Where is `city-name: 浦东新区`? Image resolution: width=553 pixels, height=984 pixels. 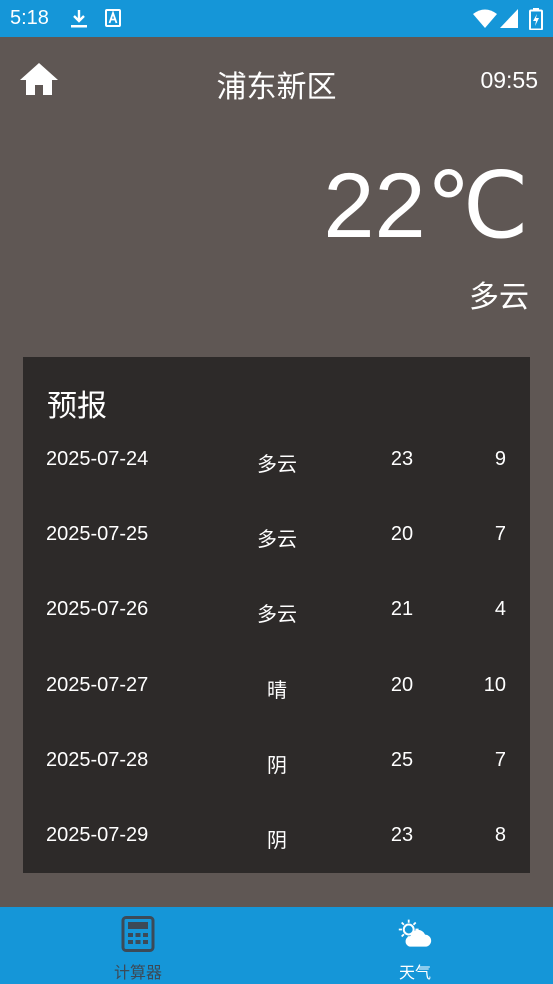 city-name: 浦东新区 is located at coordinates (276, 87).